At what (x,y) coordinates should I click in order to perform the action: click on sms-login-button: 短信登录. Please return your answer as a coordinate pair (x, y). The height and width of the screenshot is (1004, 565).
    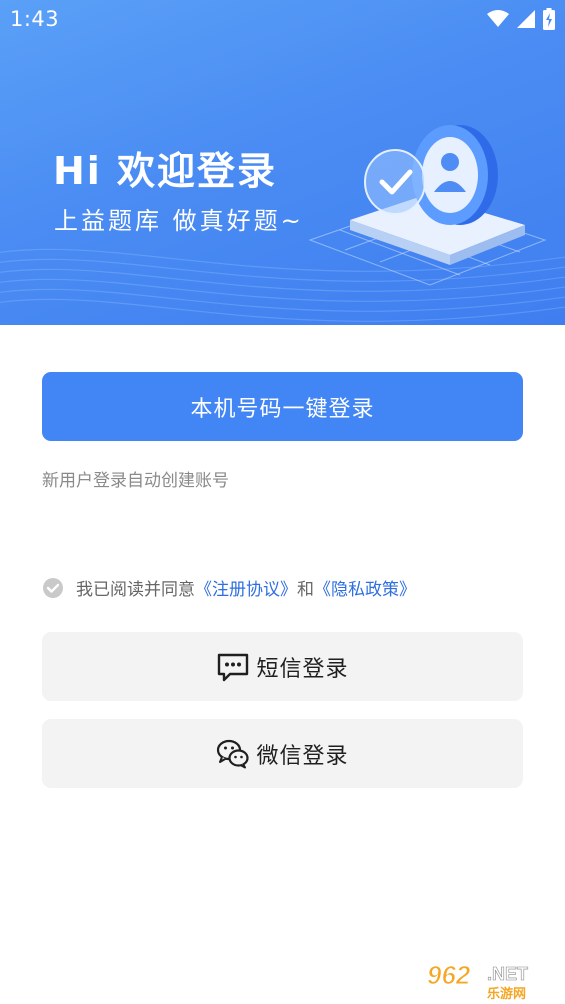
    Looking at the image, I should click on (282, 666).